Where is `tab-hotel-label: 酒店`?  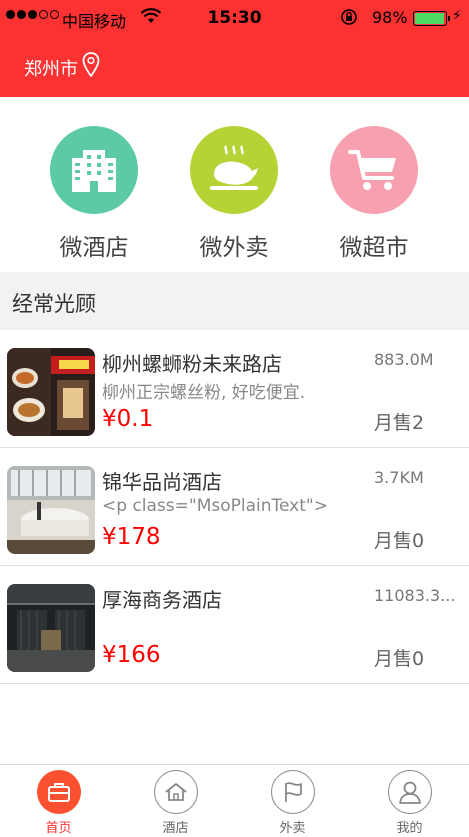
tab-hotel-label: 酒店 is located at coordinates (175, 828).